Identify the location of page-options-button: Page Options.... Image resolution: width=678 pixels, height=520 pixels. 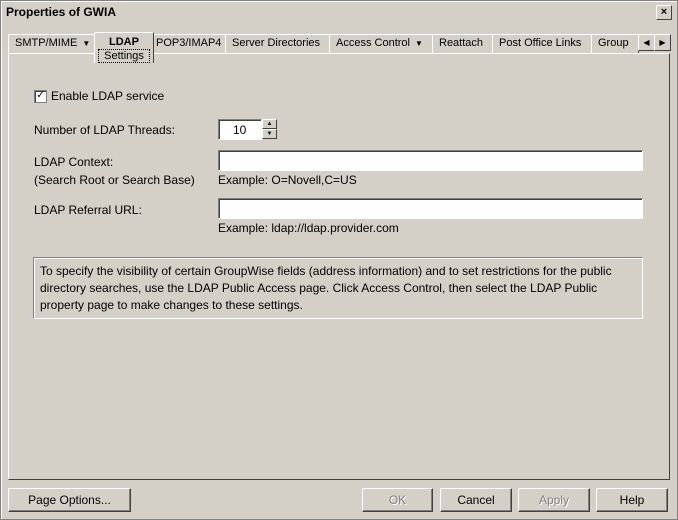
(69, 500).